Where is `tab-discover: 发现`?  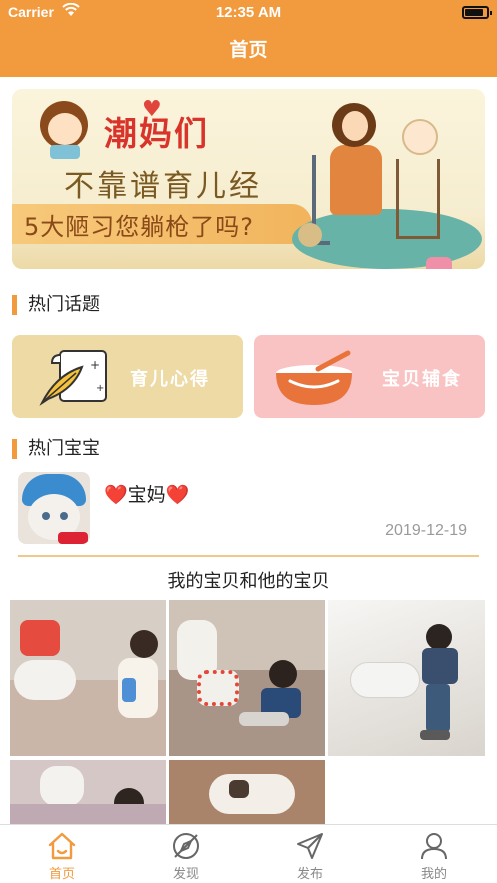 tab-discover: 发现 is located at coordinates (186, 854).